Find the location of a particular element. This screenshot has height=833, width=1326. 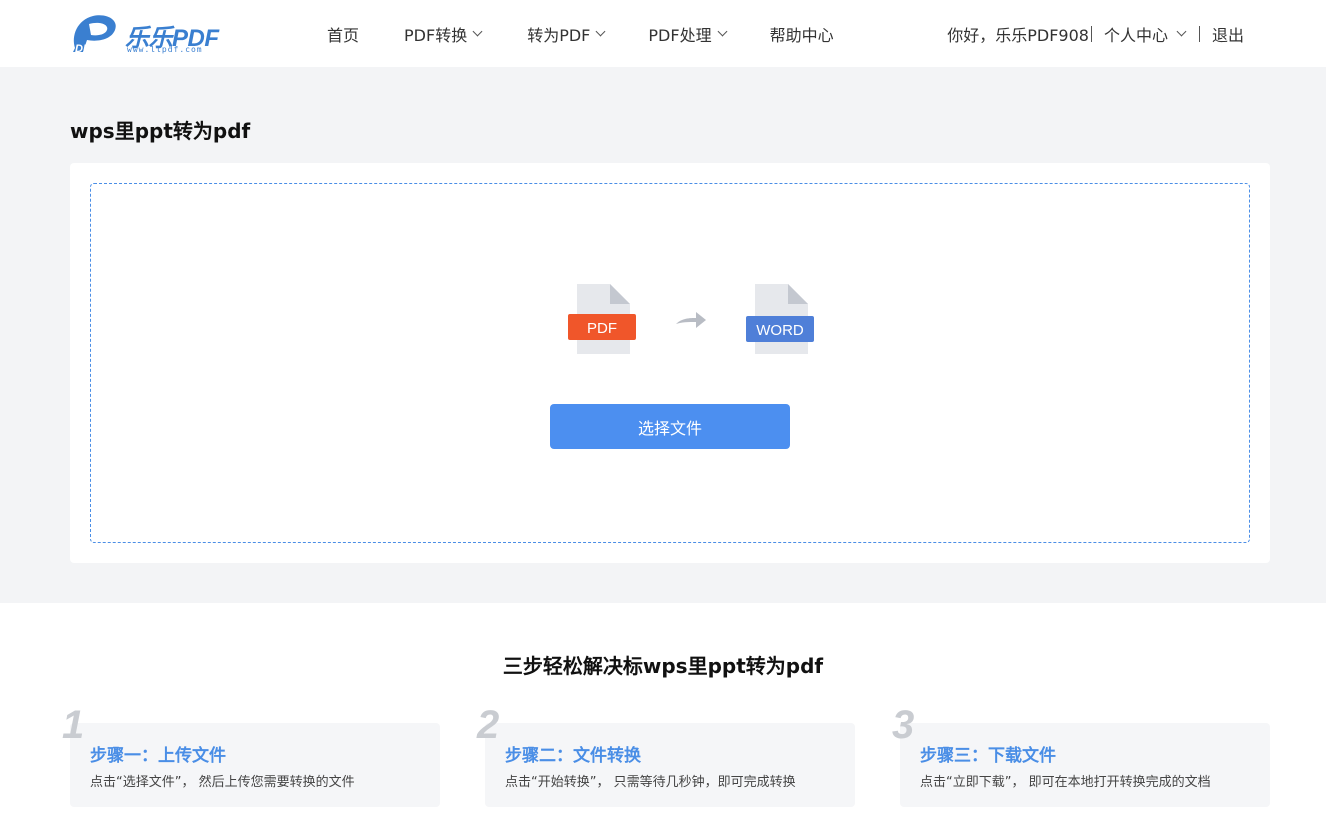

pdf-file-icon: PDF is located at coordinates (602, 319).